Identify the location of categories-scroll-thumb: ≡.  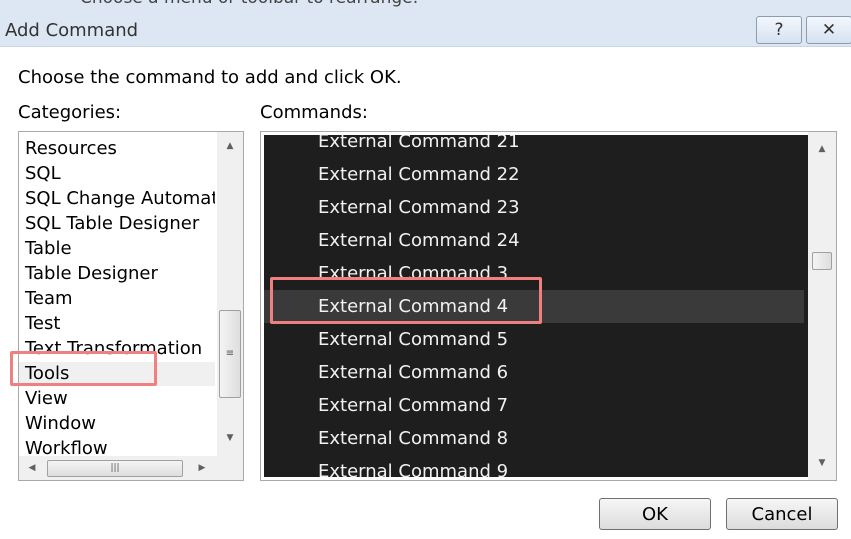
(230, 354).